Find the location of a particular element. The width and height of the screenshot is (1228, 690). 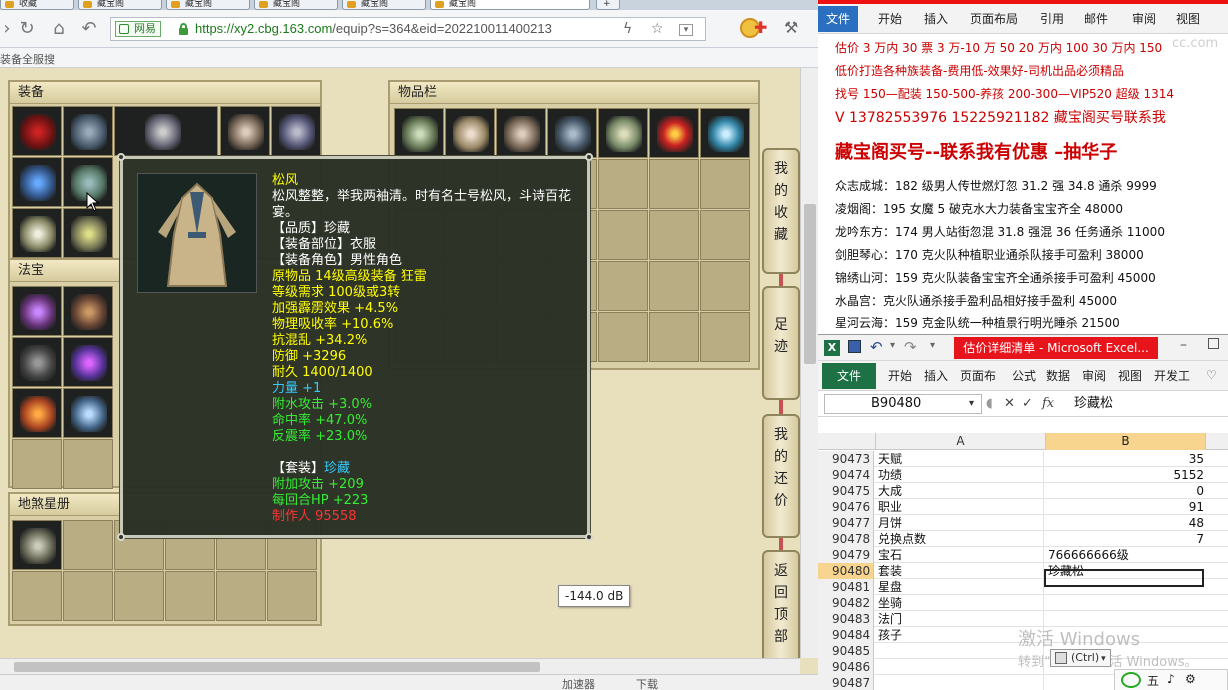

excel-tab-review: 审阅 is located at coordinates (1094, 376).